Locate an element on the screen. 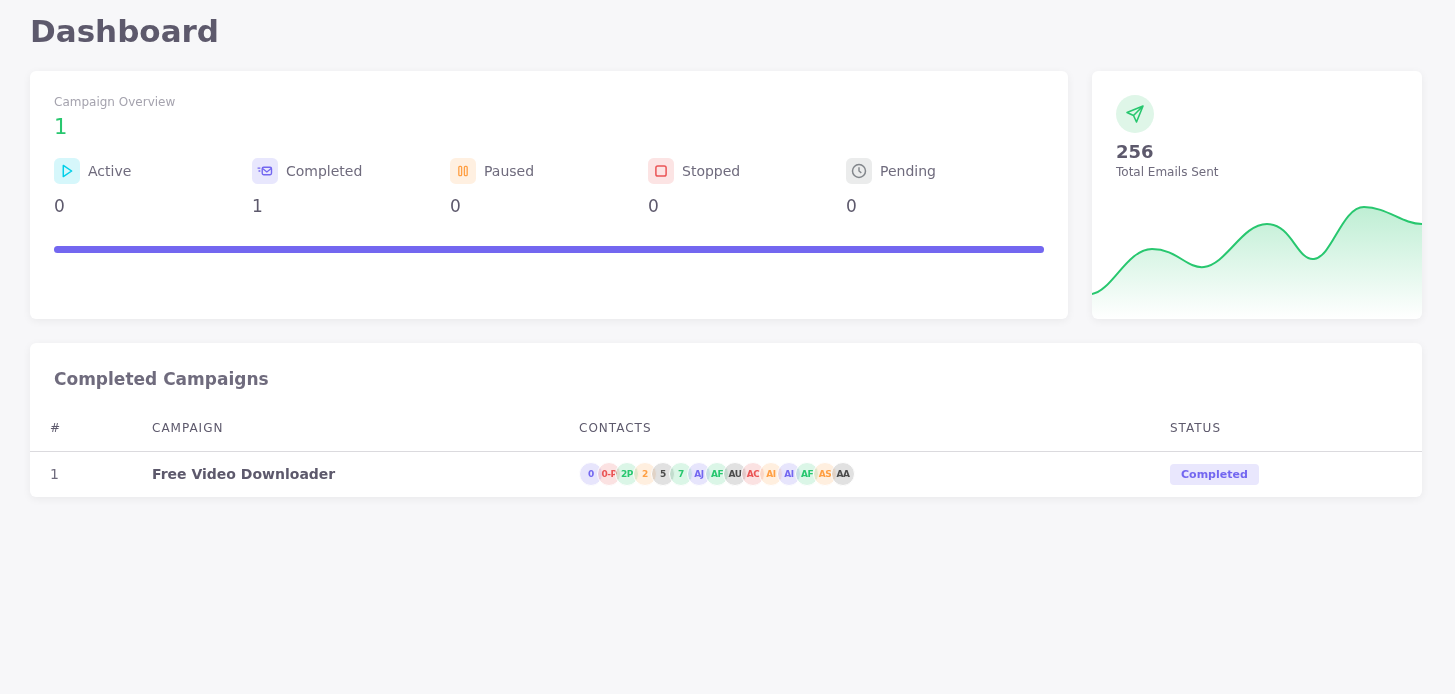 This screenshot has width=1455, height=694. stat-value: 1 is located at coordinates (258, 206).